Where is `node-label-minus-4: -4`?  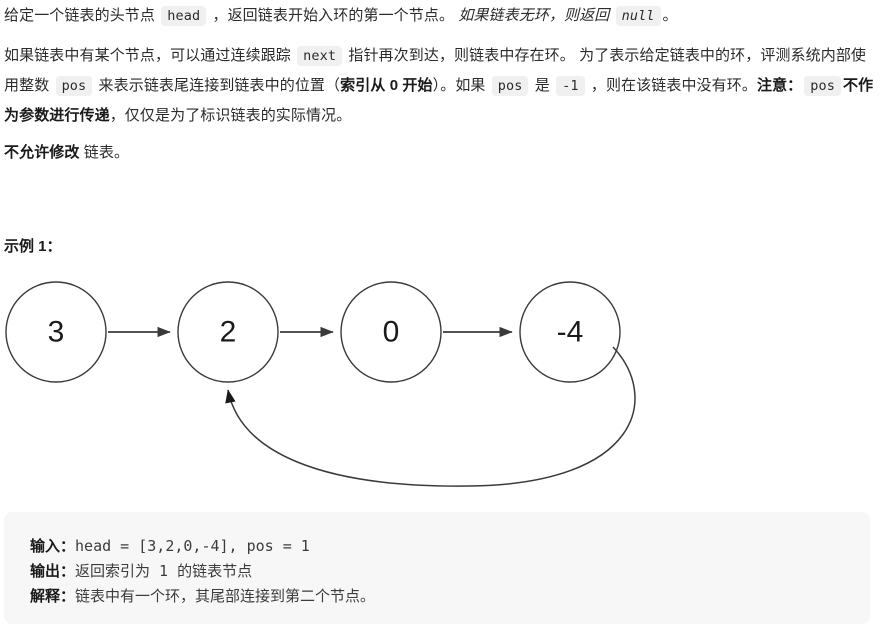
node-label-minus-4: -4 is located at coordinates (570, 332).